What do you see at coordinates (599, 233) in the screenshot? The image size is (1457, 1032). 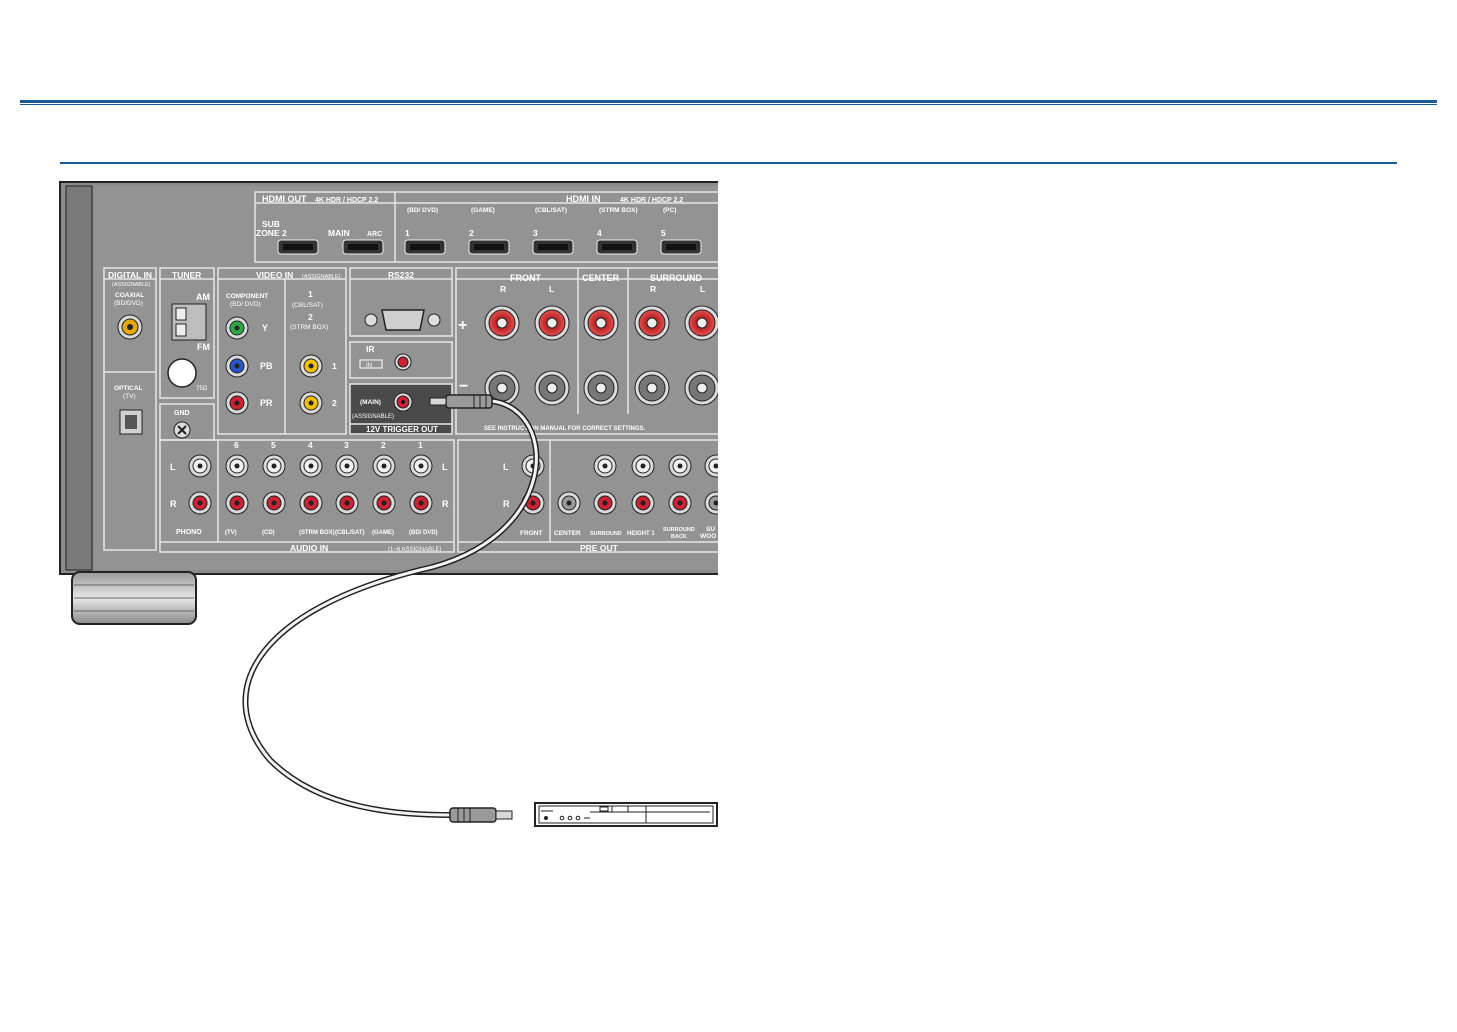 I see `hdmi-in-port-number: 4` at bounding box center [599, 233].